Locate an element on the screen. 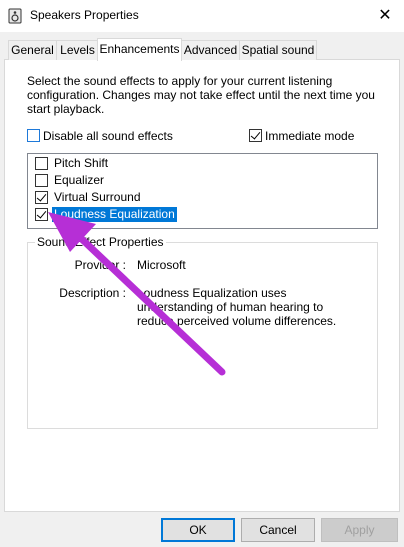 Image resolution: width=404 pixels, height=547 pixels. close-button: ✕ is located at coordinates (385, 16).